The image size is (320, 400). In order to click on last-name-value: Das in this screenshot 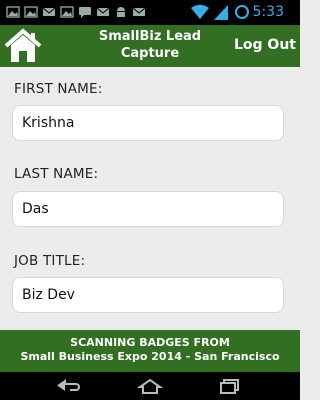, I will do `click(35, 209)`.